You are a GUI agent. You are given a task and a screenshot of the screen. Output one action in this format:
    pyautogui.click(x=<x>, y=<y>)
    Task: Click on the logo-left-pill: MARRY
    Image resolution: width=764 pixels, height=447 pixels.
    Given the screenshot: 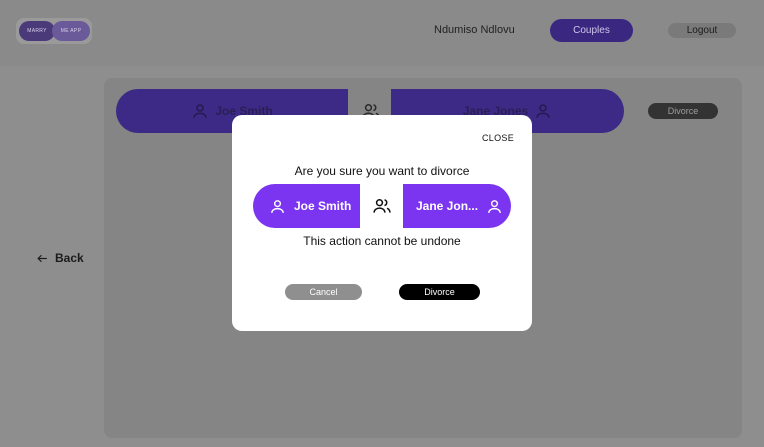 What is the action you would take?
    pyautogui.click(x=37, y=31)
    